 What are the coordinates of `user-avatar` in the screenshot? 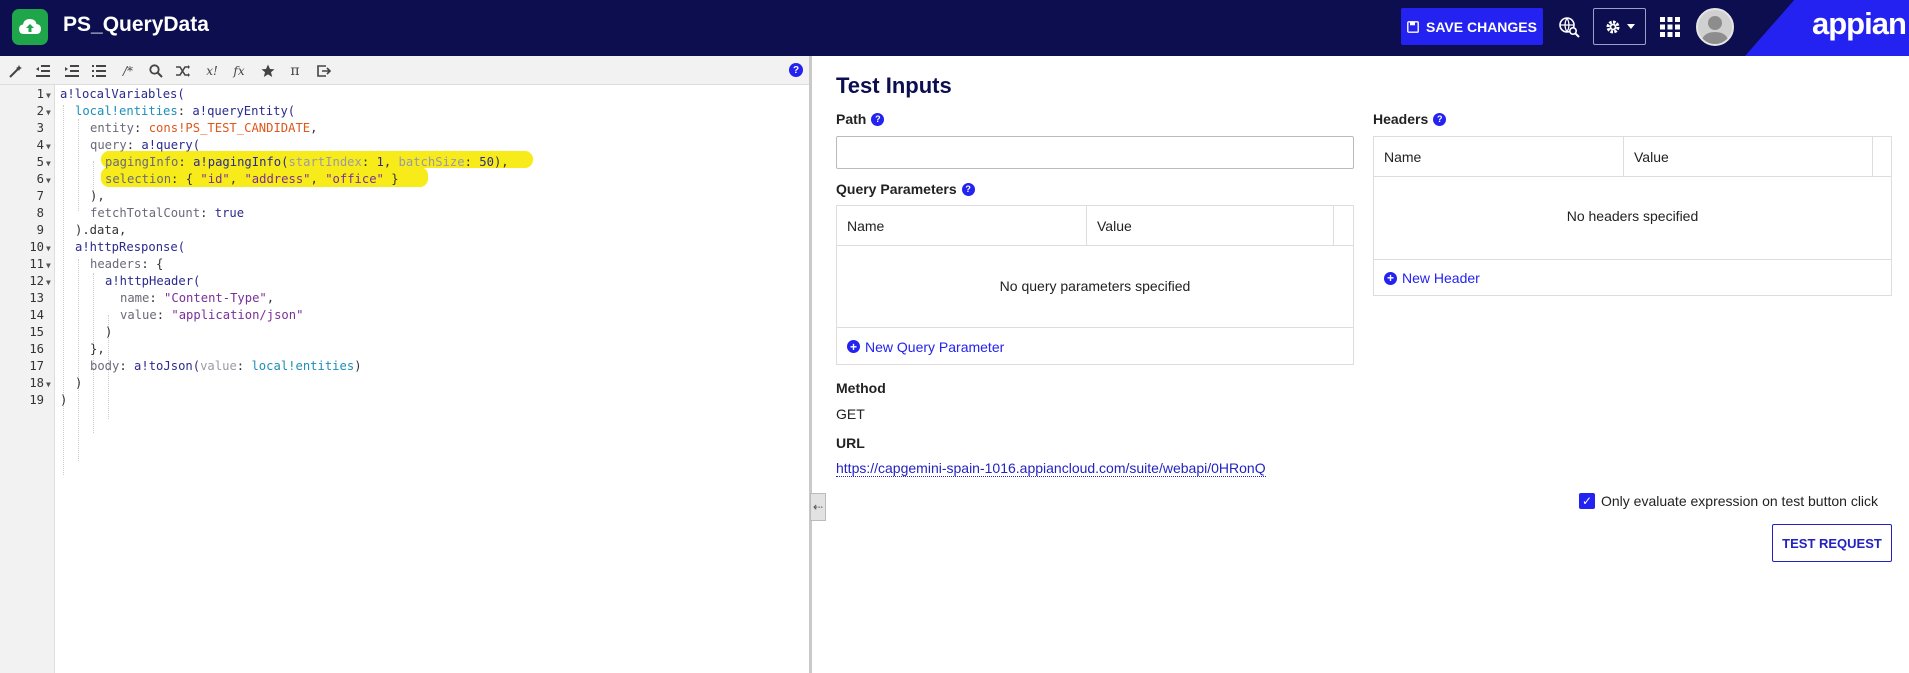 It's located at (1715, 27).